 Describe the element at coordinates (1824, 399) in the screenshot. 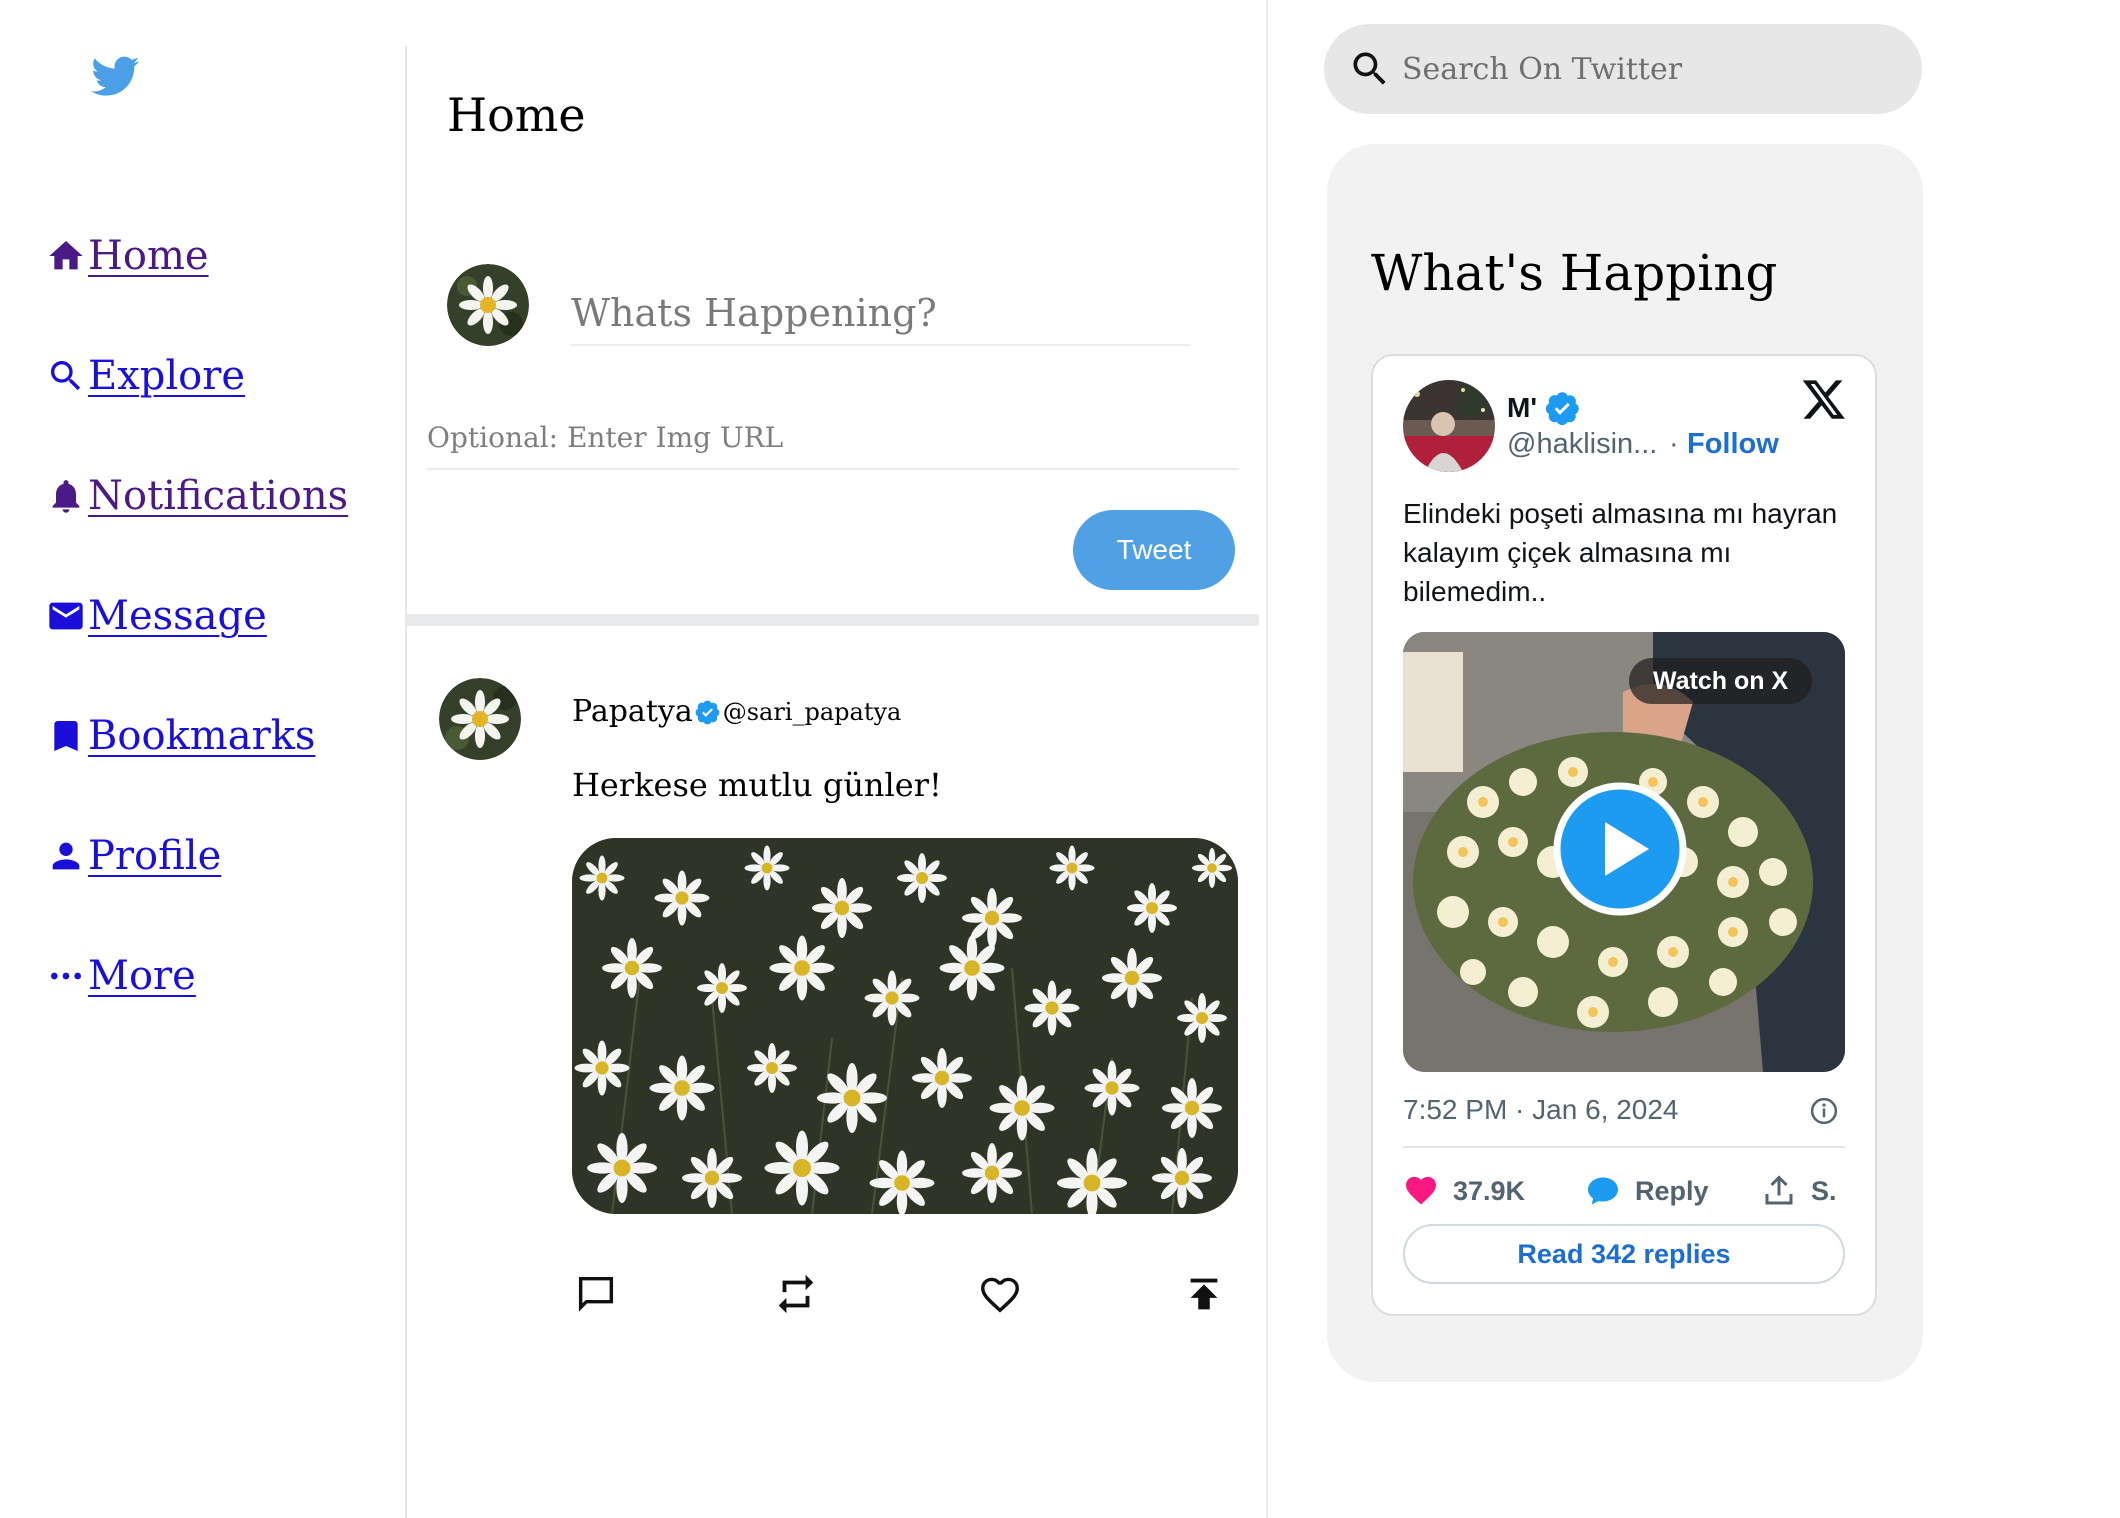

I see `x-logo-icon` at that location.